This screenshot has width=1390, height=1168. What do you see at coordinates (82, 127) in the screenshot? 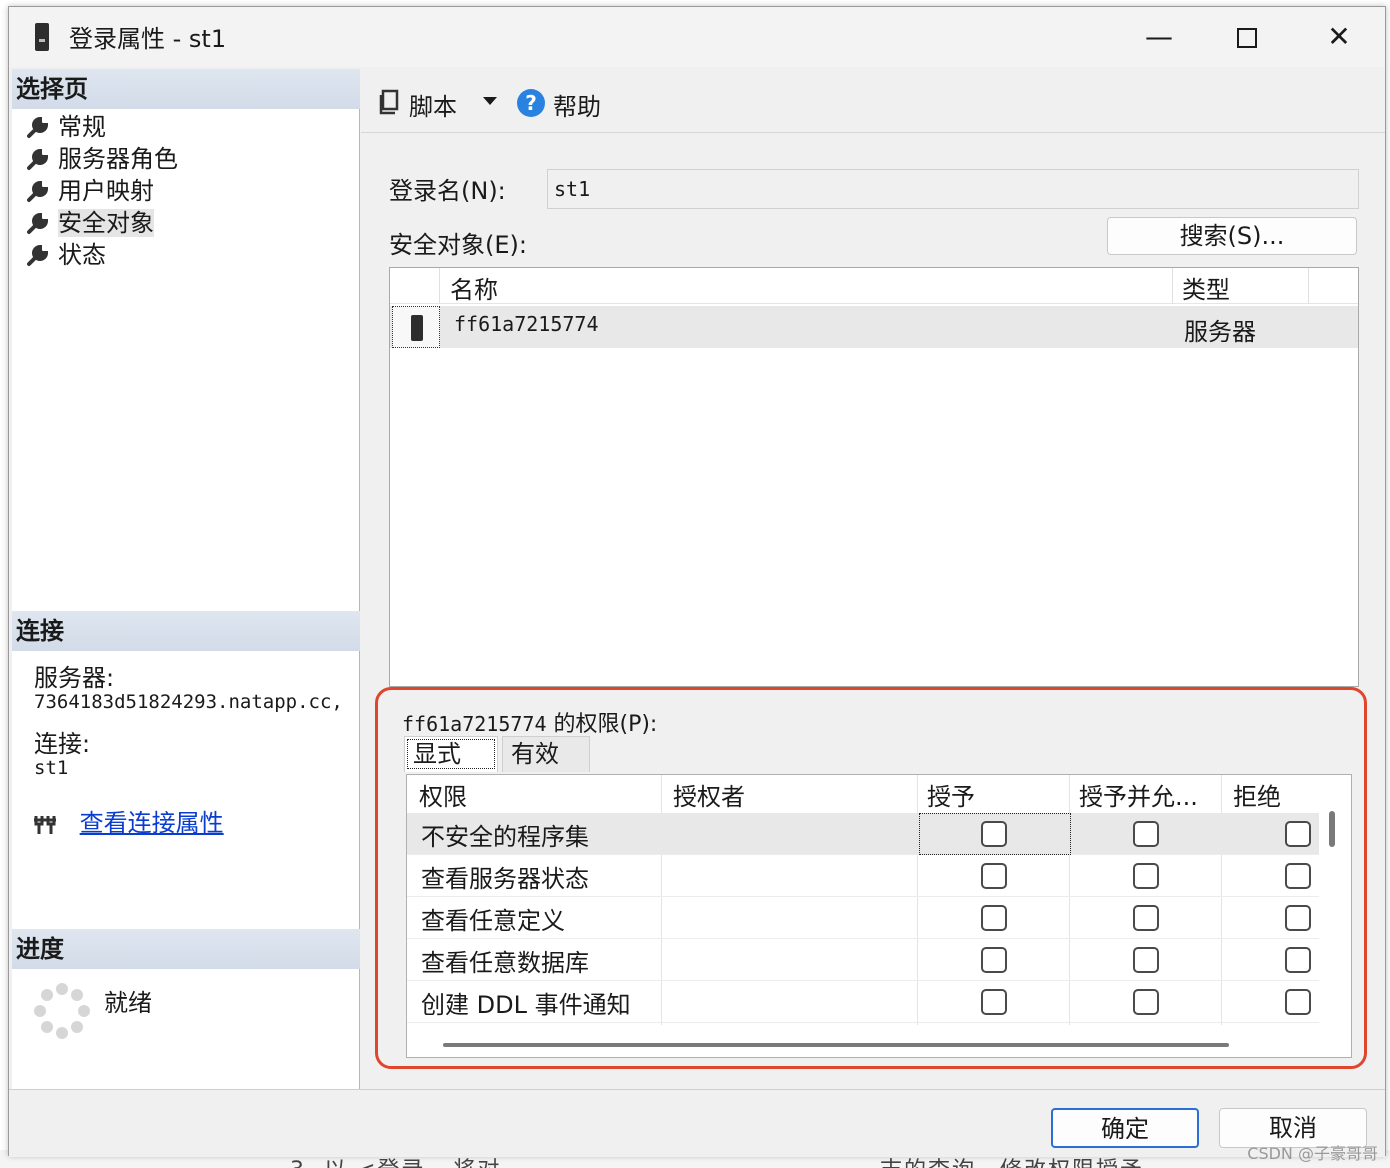
I see `page-label: 常规` at bounding box center [82, 127].